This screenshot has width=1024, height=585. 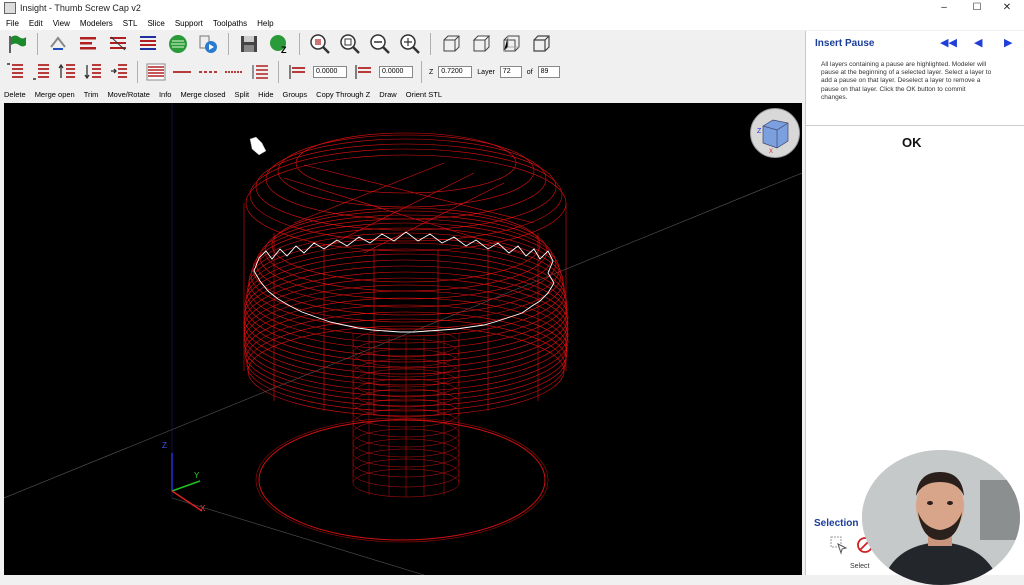 What do you see at coordinates (512, 8) in the screenshot?
I see `title-bar: Insight - Thumb Screw Cap v2` at bounding box center [512, 8].